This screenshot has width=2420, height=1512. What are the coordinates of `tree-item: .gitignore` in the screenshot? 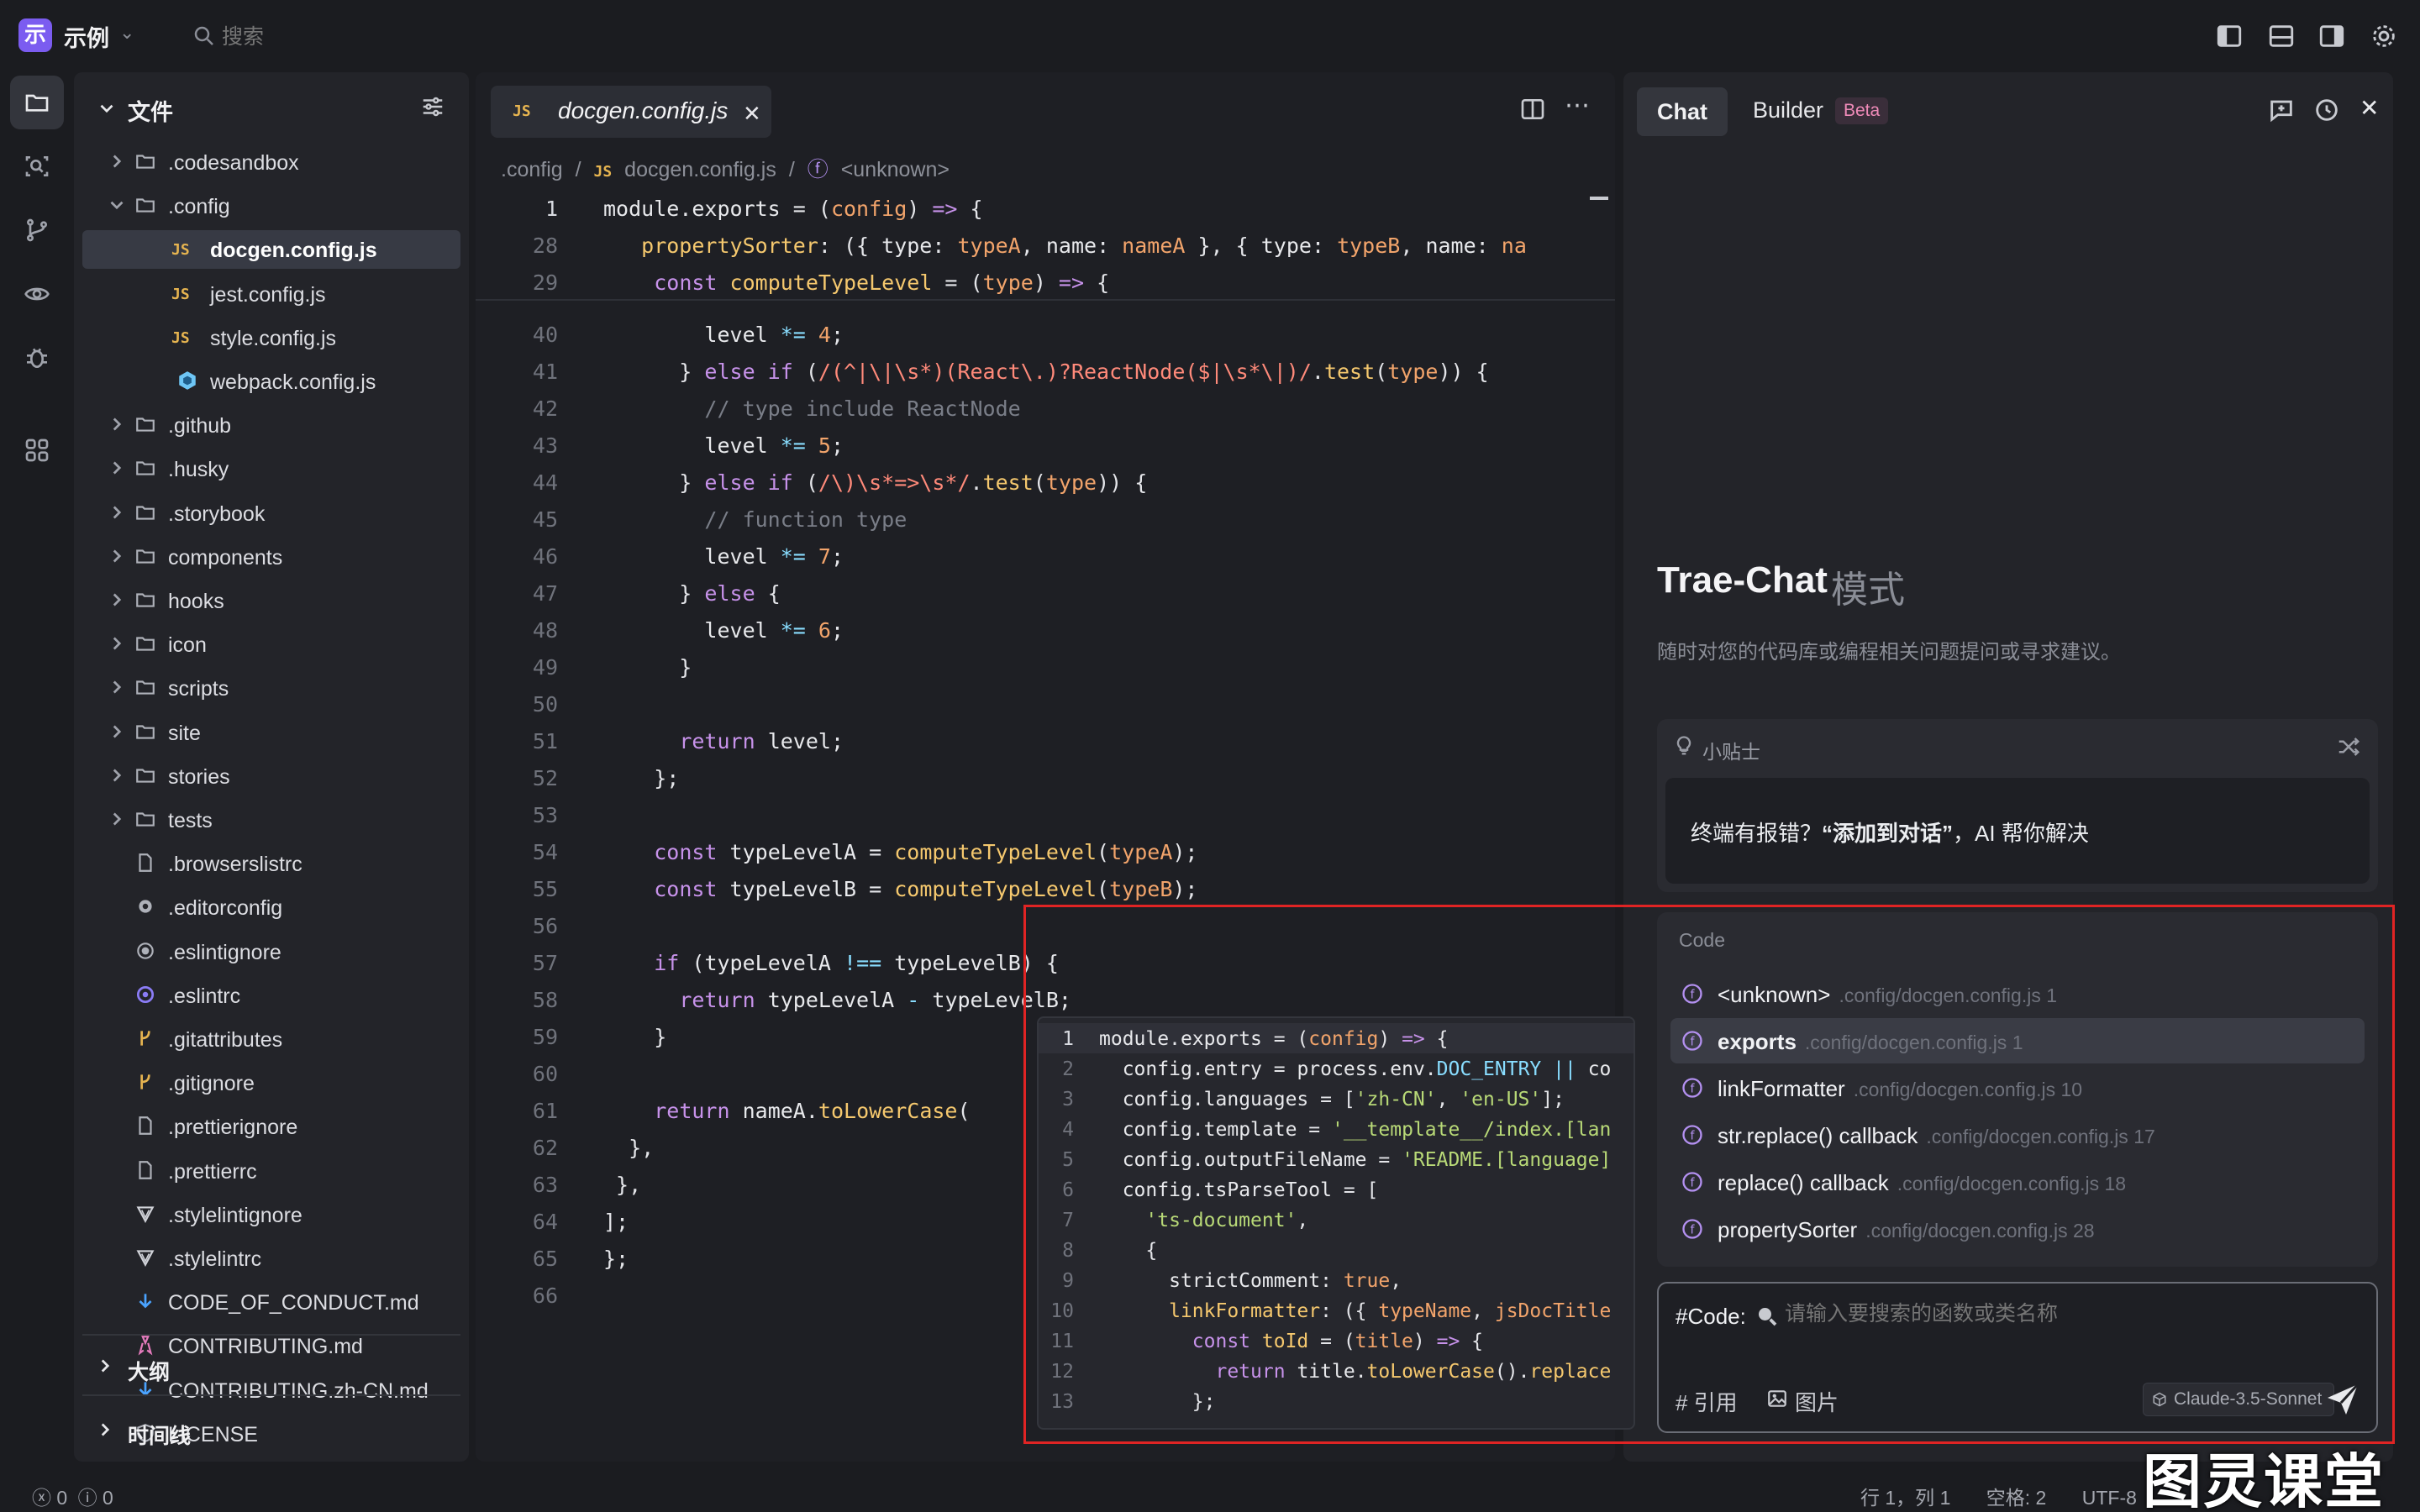 It's located at (271, 1082).